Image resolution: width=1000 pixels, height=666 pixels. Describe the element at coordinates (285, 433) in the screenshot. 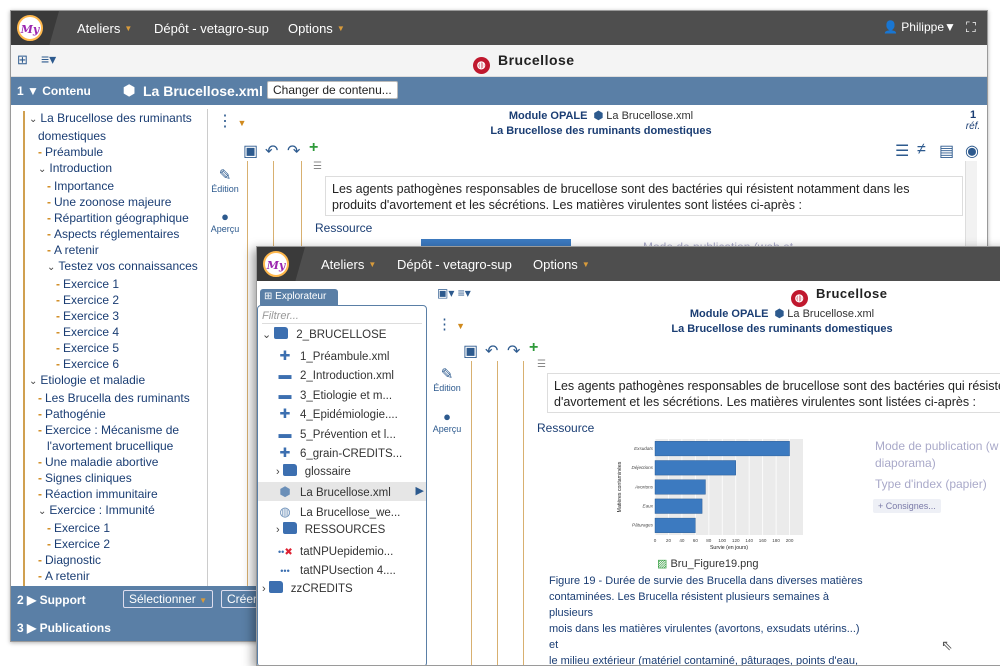

I see `briefcase-icon: ▬` at that location.